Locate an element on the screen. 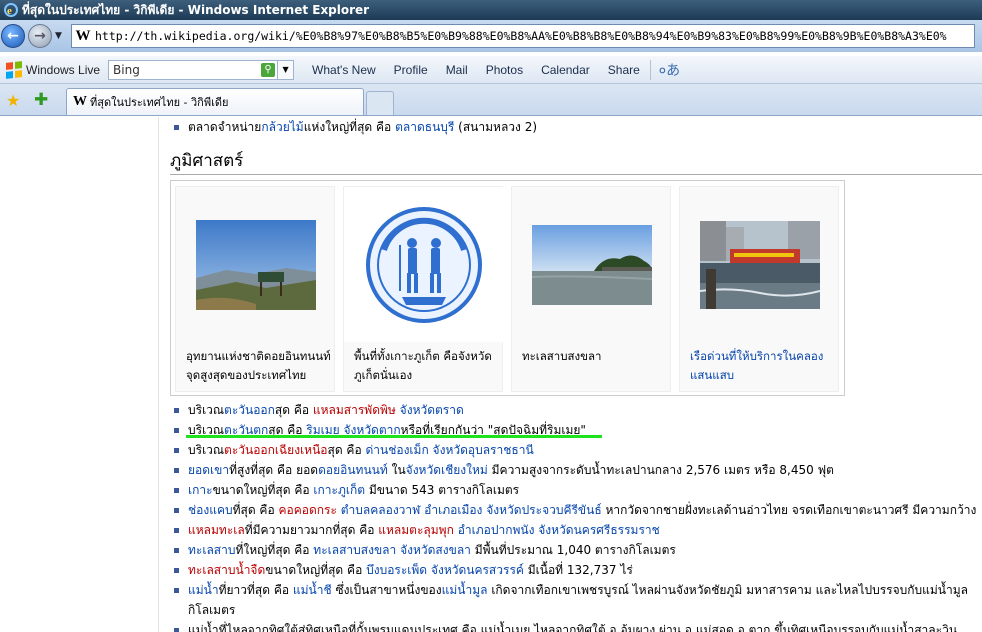  favorites-star-icon: ★ is located at coordinates (13, 100).